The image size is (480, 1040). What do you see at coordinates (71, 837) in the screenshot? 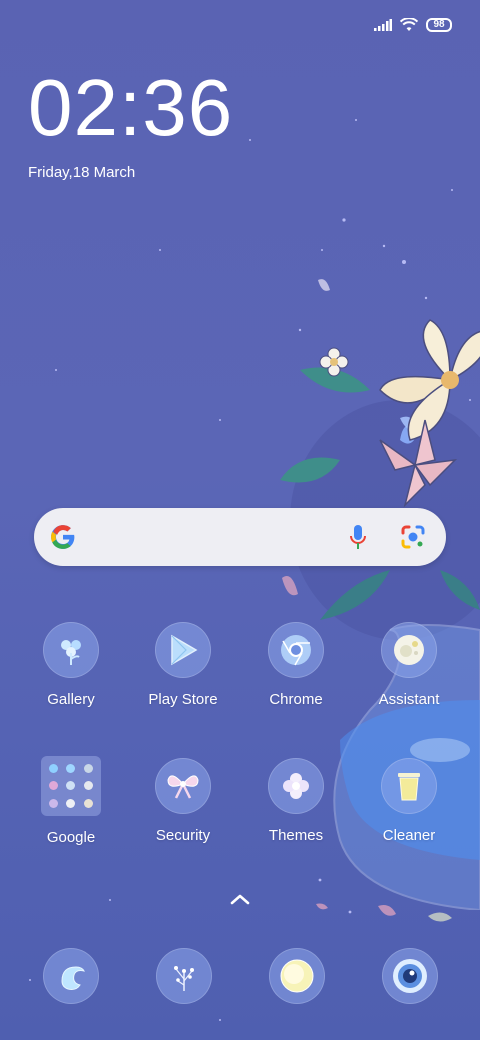
I see `app-label: Google` at bounding box center [71, 837].